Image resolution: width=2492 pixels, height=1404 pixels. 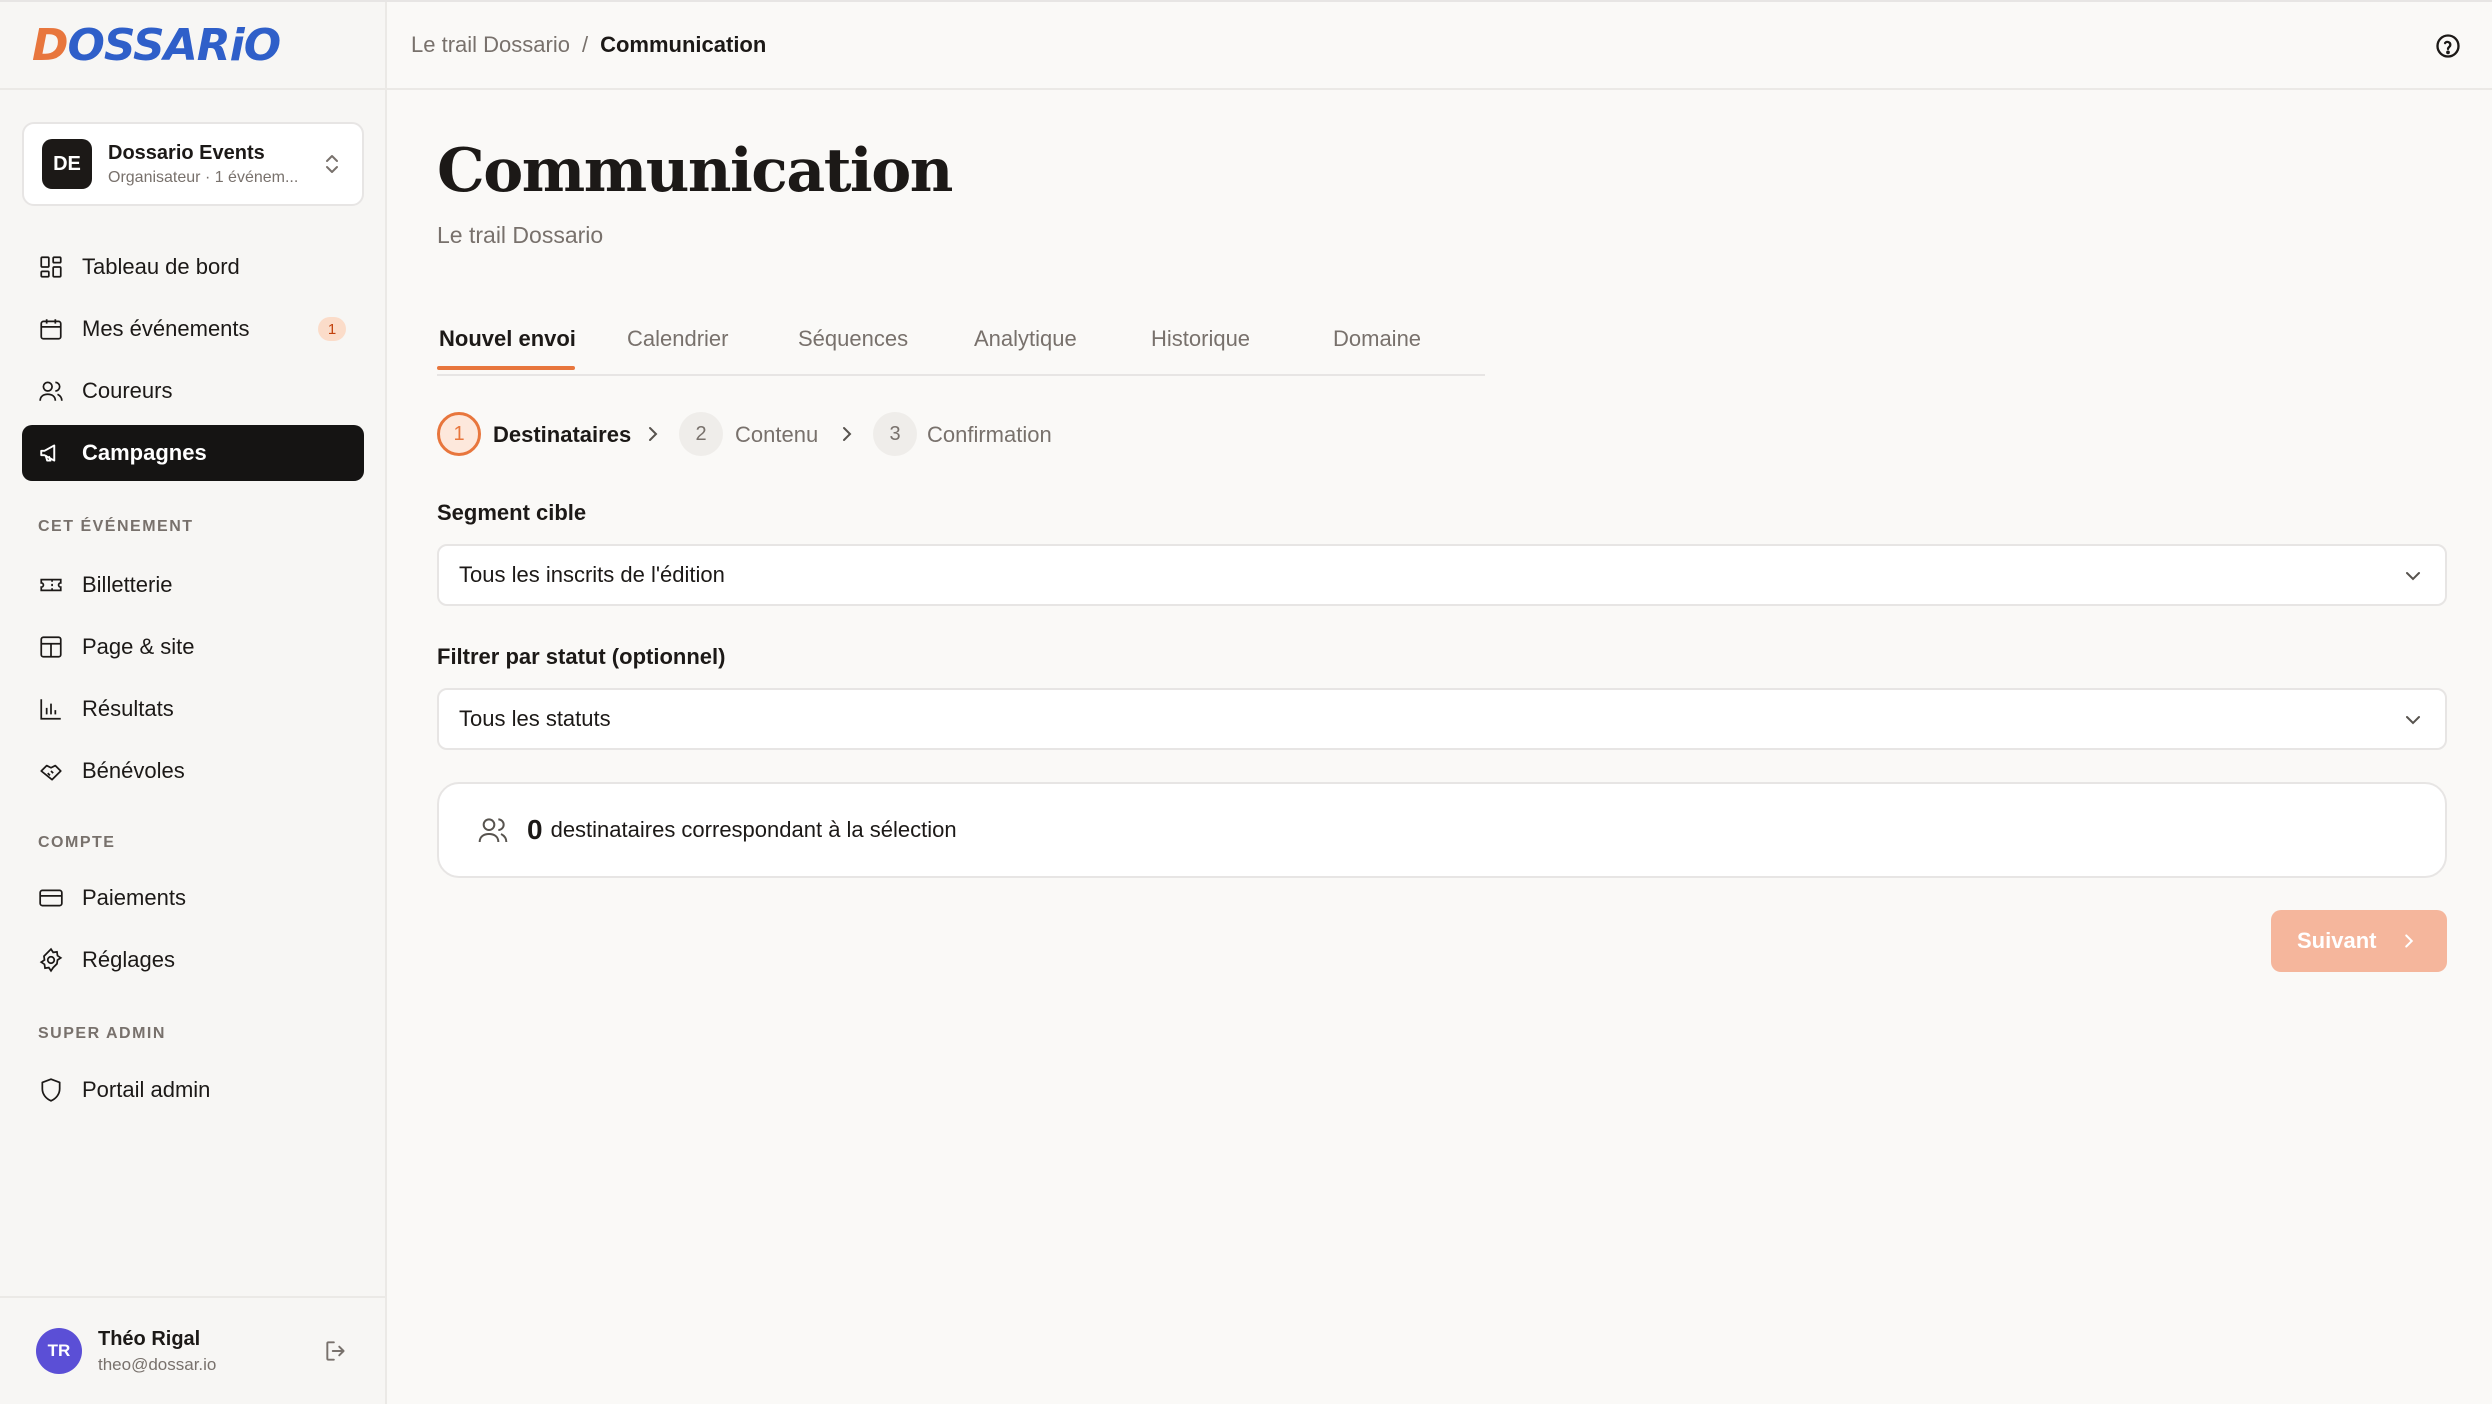 I want to click on tab-analytics: Analytique, so click(x=1025, y=339).